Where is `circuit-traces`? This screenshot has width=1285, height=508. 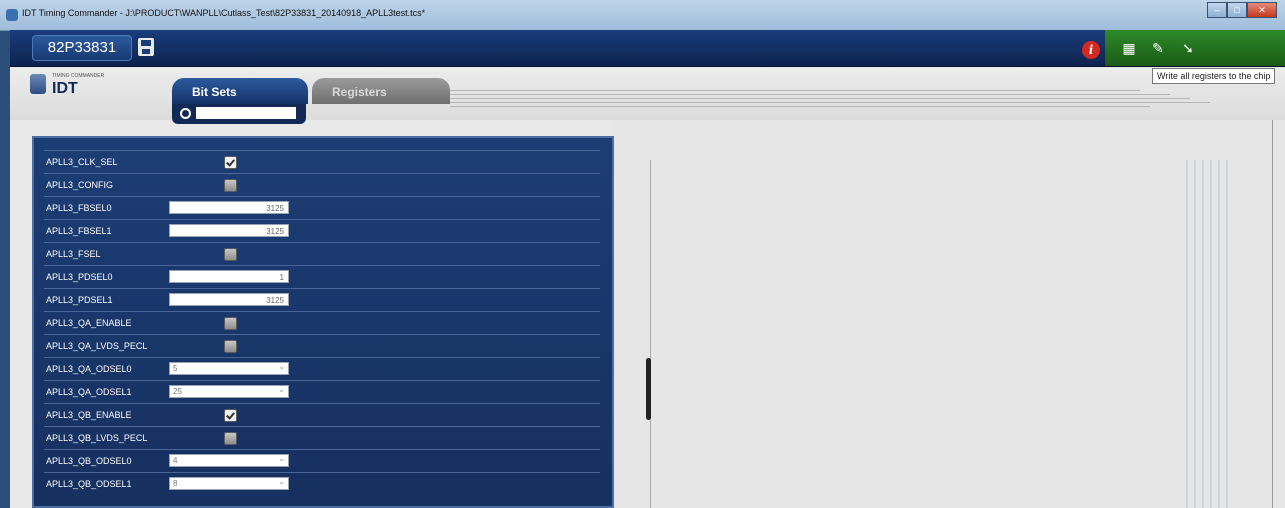 circuit-traces is located at coordinates (1208, 334).